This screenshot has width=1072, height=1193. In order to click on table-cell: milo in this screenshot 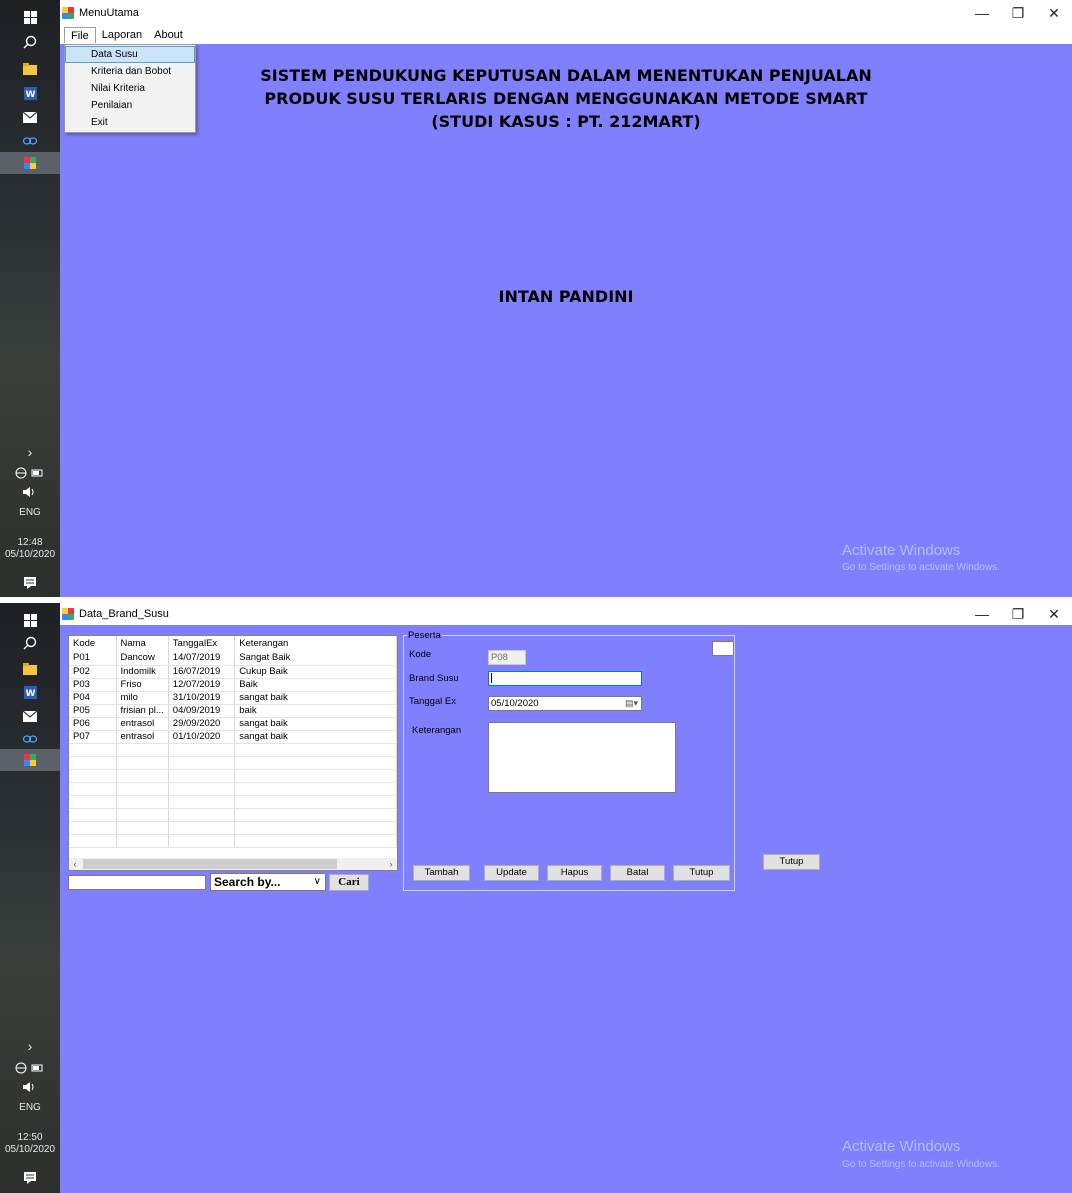, I will do `click(142, 698)`.